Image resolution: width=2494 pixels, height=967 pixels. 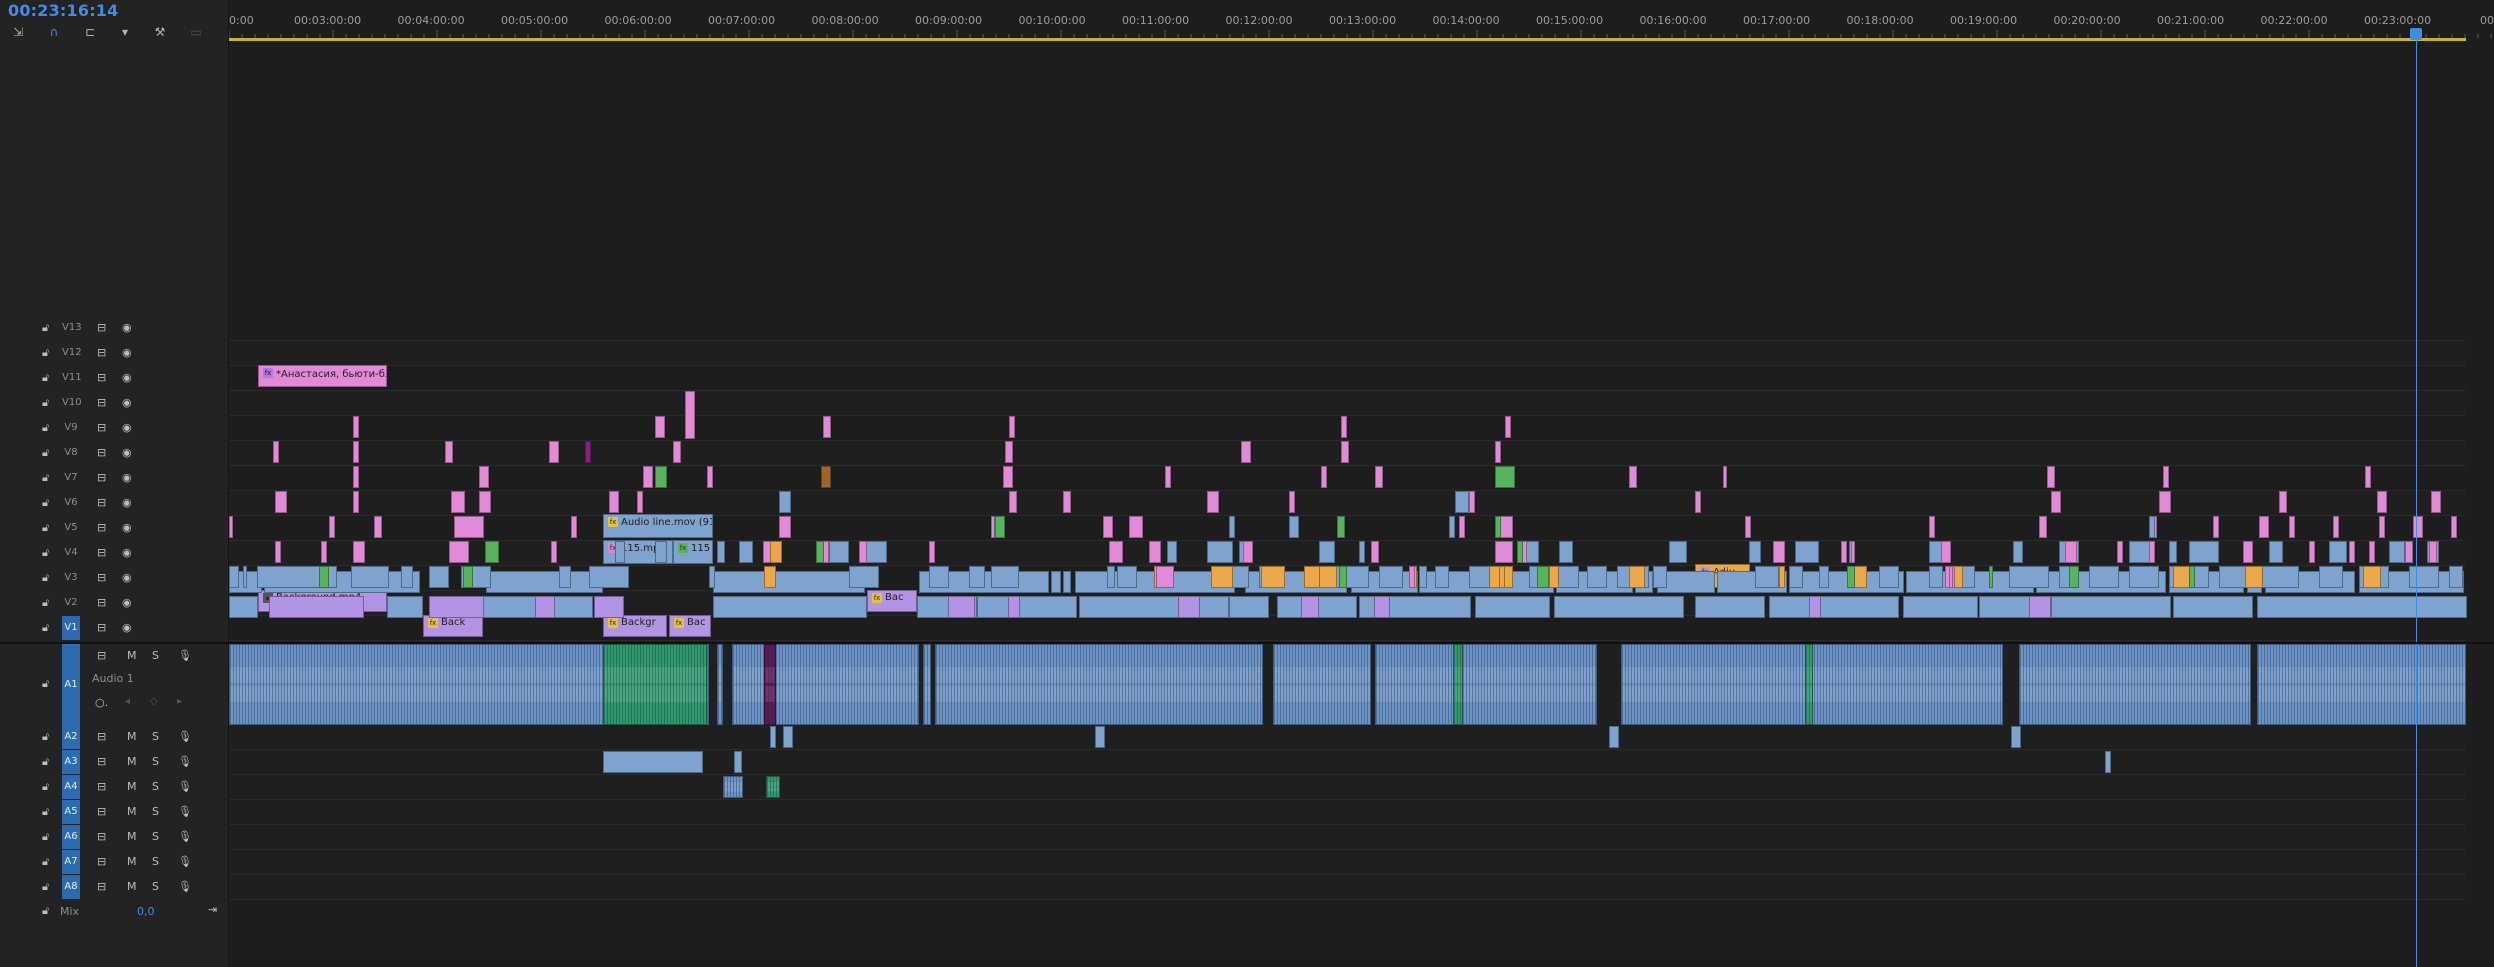 What do you see at coordinates (71, 837) in the screenshot?
I see `track-label: A6` at bounding box center [71, 837].